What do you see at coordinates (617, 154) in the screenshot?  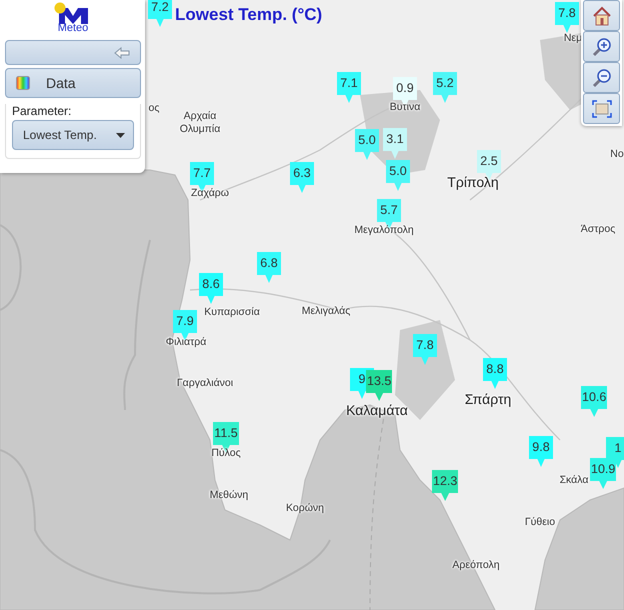 I see `place-label: Νο` at bounding box center [617, 154].